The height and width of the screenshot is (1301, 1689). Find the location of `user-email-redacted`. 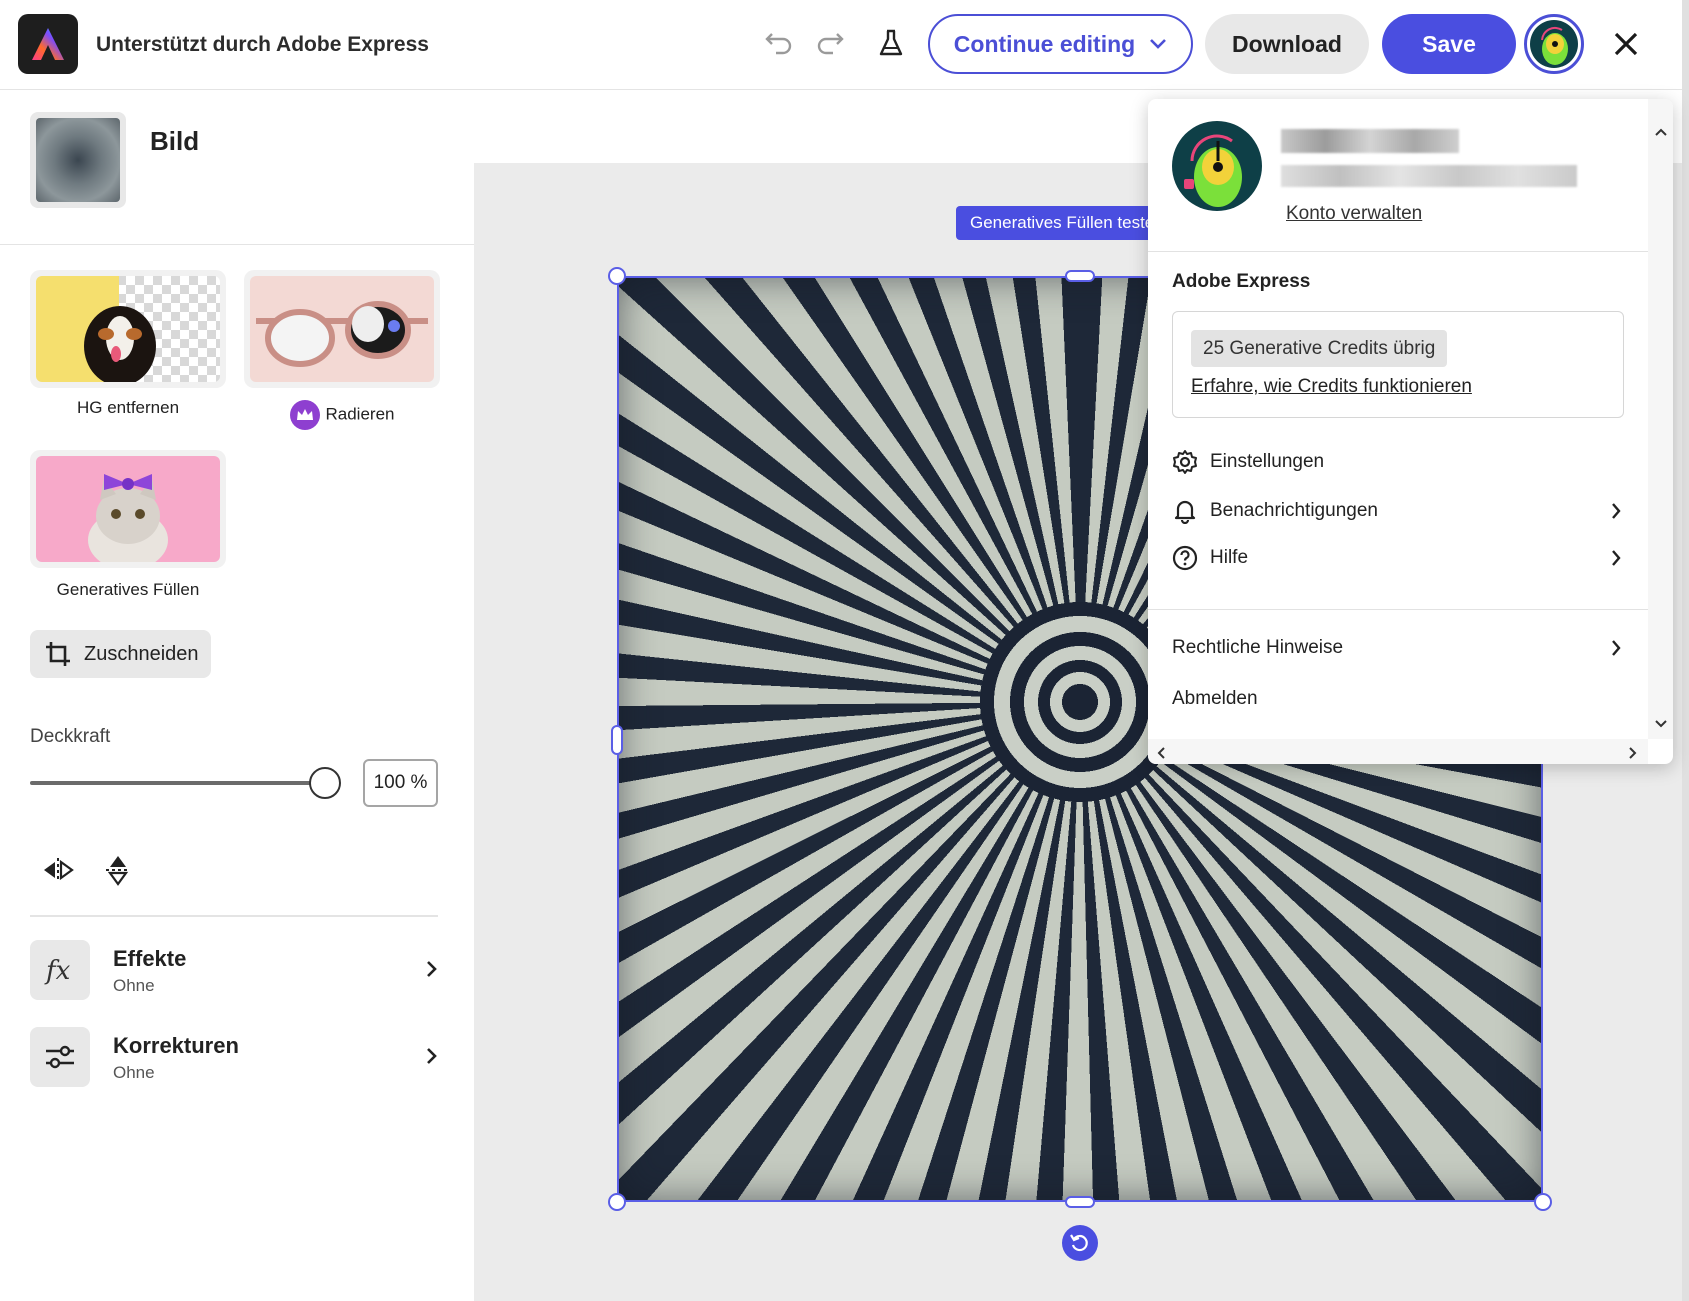

user-email-redacted is located at coordinates (1429, 176).